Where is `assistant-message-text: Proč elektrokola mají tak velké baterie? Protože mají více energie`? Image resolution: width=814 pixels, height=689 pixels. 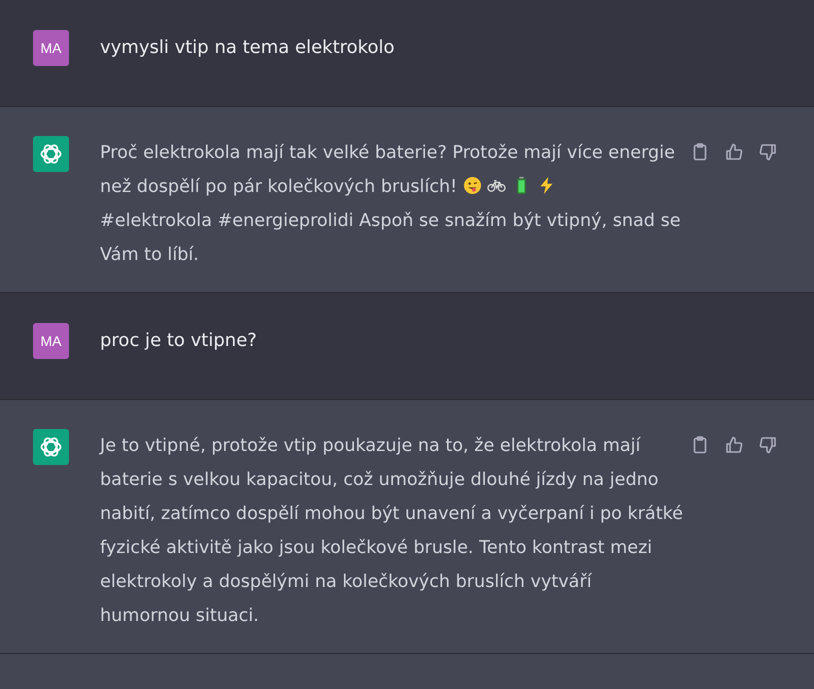 assistant-message-text: Proč elektrokola mají tak velké baterie? Protože mají více energie is located at coordinates (388, 153).